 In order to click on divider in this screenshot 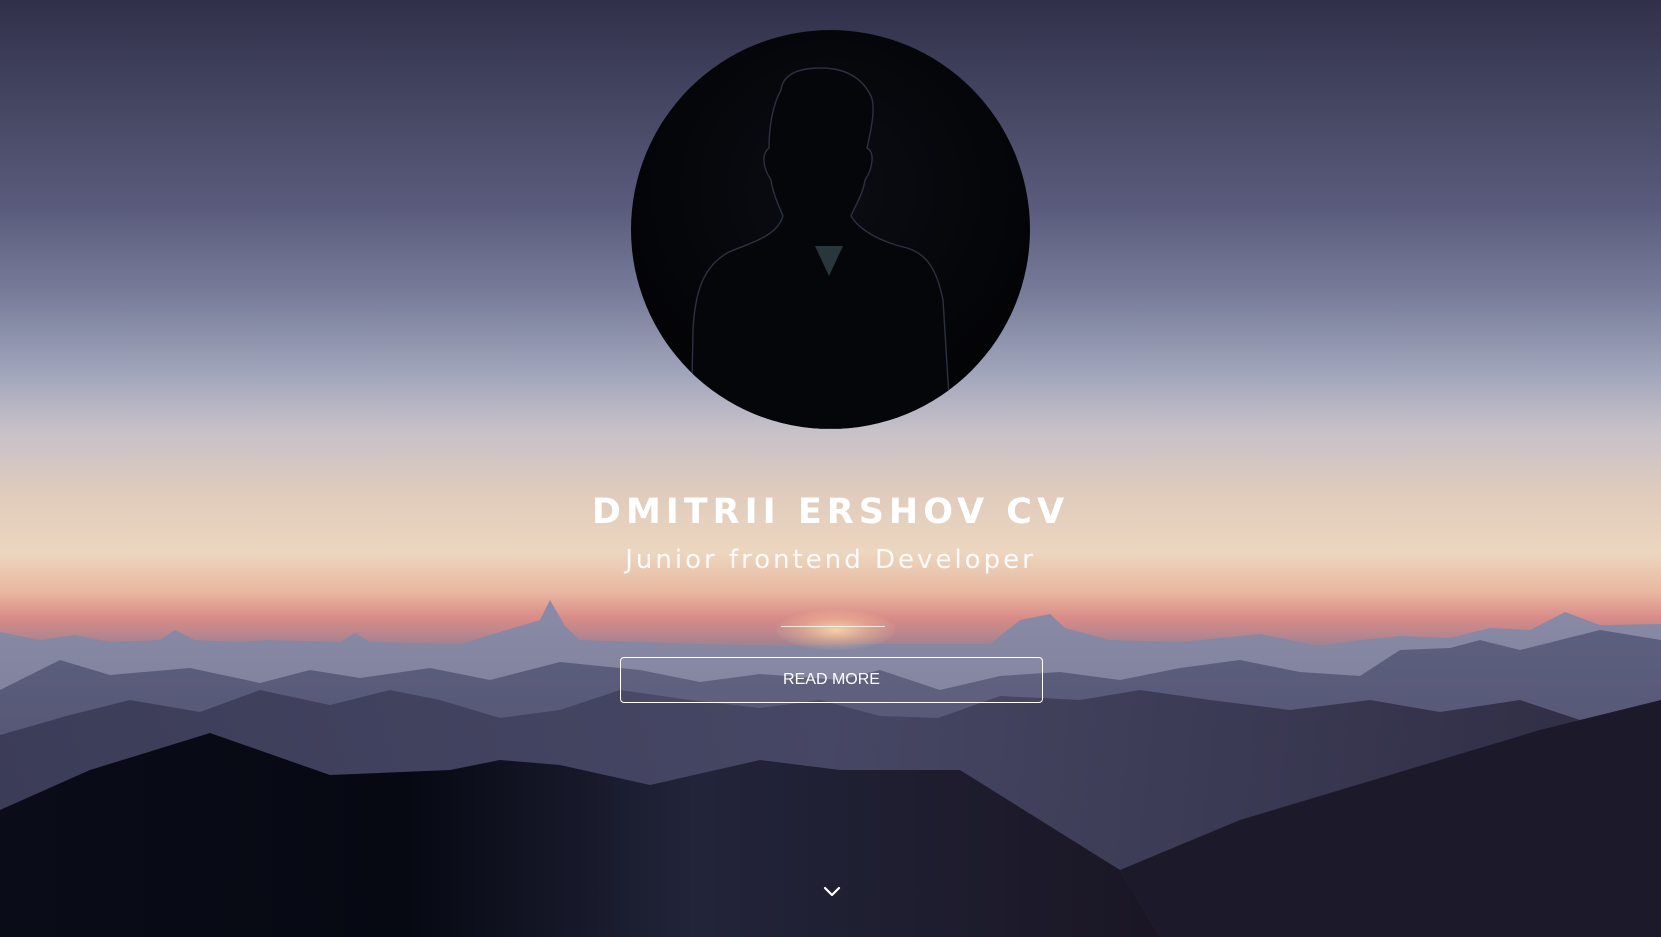, I will do `click(833, 626)`.